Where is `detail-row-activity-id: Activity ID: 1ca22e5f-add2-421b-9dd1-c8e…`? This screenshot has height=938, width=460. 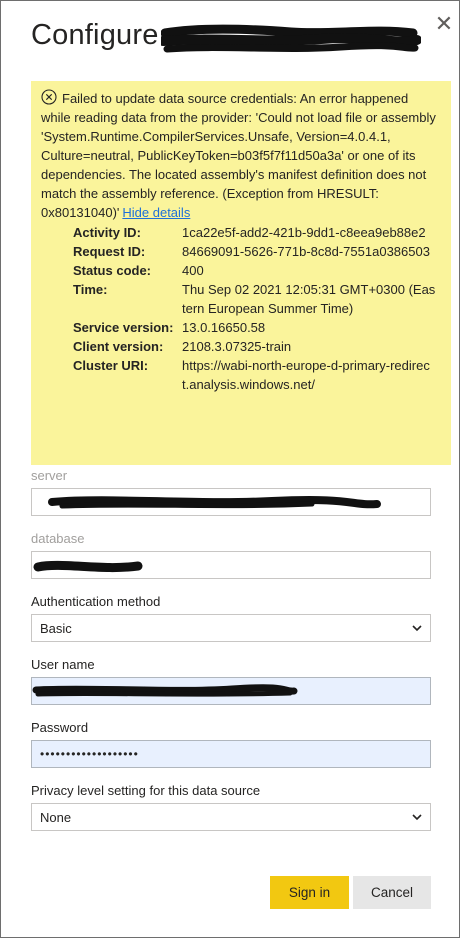
detail-row-activity-id: Activity ID: 1ca22e5f-add2-421b-9dd1-c8e… is located at coordinates (241, 232).